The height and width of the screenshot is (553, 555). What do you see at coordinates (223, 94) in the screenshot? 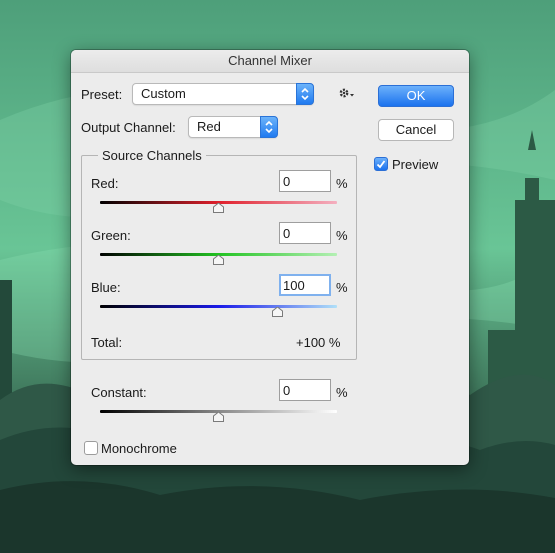
I see `preset-select: Custom` at bounding box center [223, 94].